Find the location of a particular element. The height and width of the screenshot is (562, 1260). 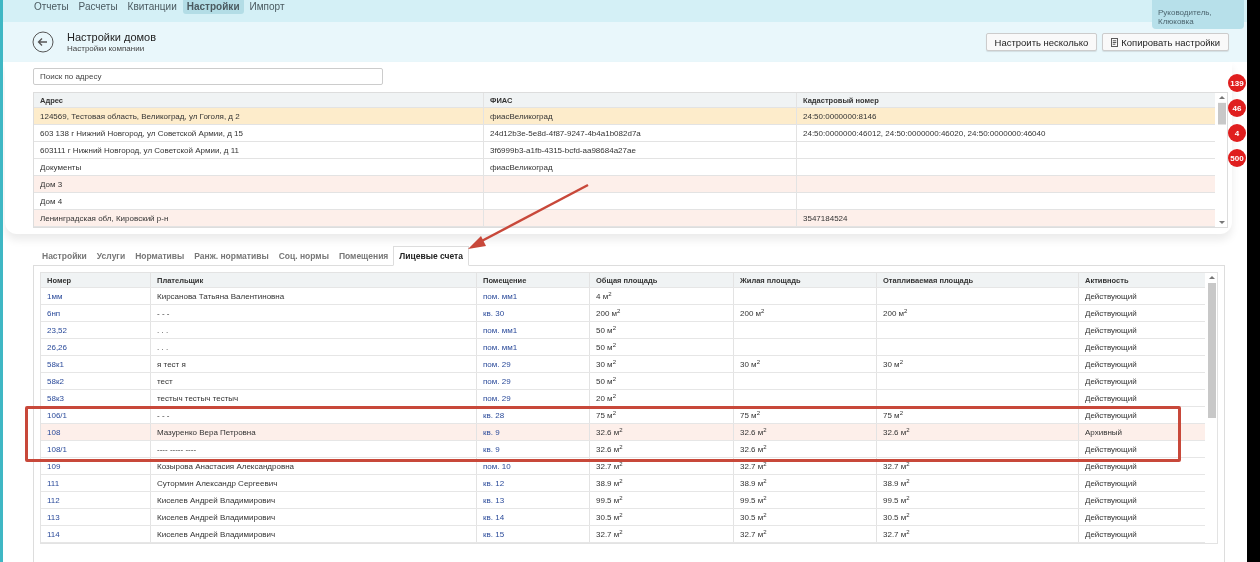

account-link: 6нп is located at coordinates (54, 313).